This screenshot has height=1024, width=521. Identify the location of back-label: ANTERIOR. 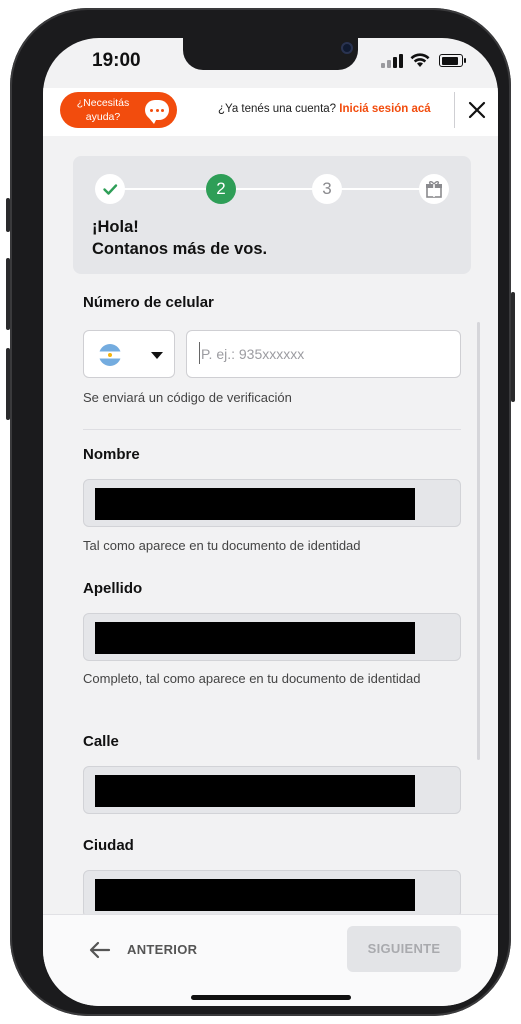
(162, 949).